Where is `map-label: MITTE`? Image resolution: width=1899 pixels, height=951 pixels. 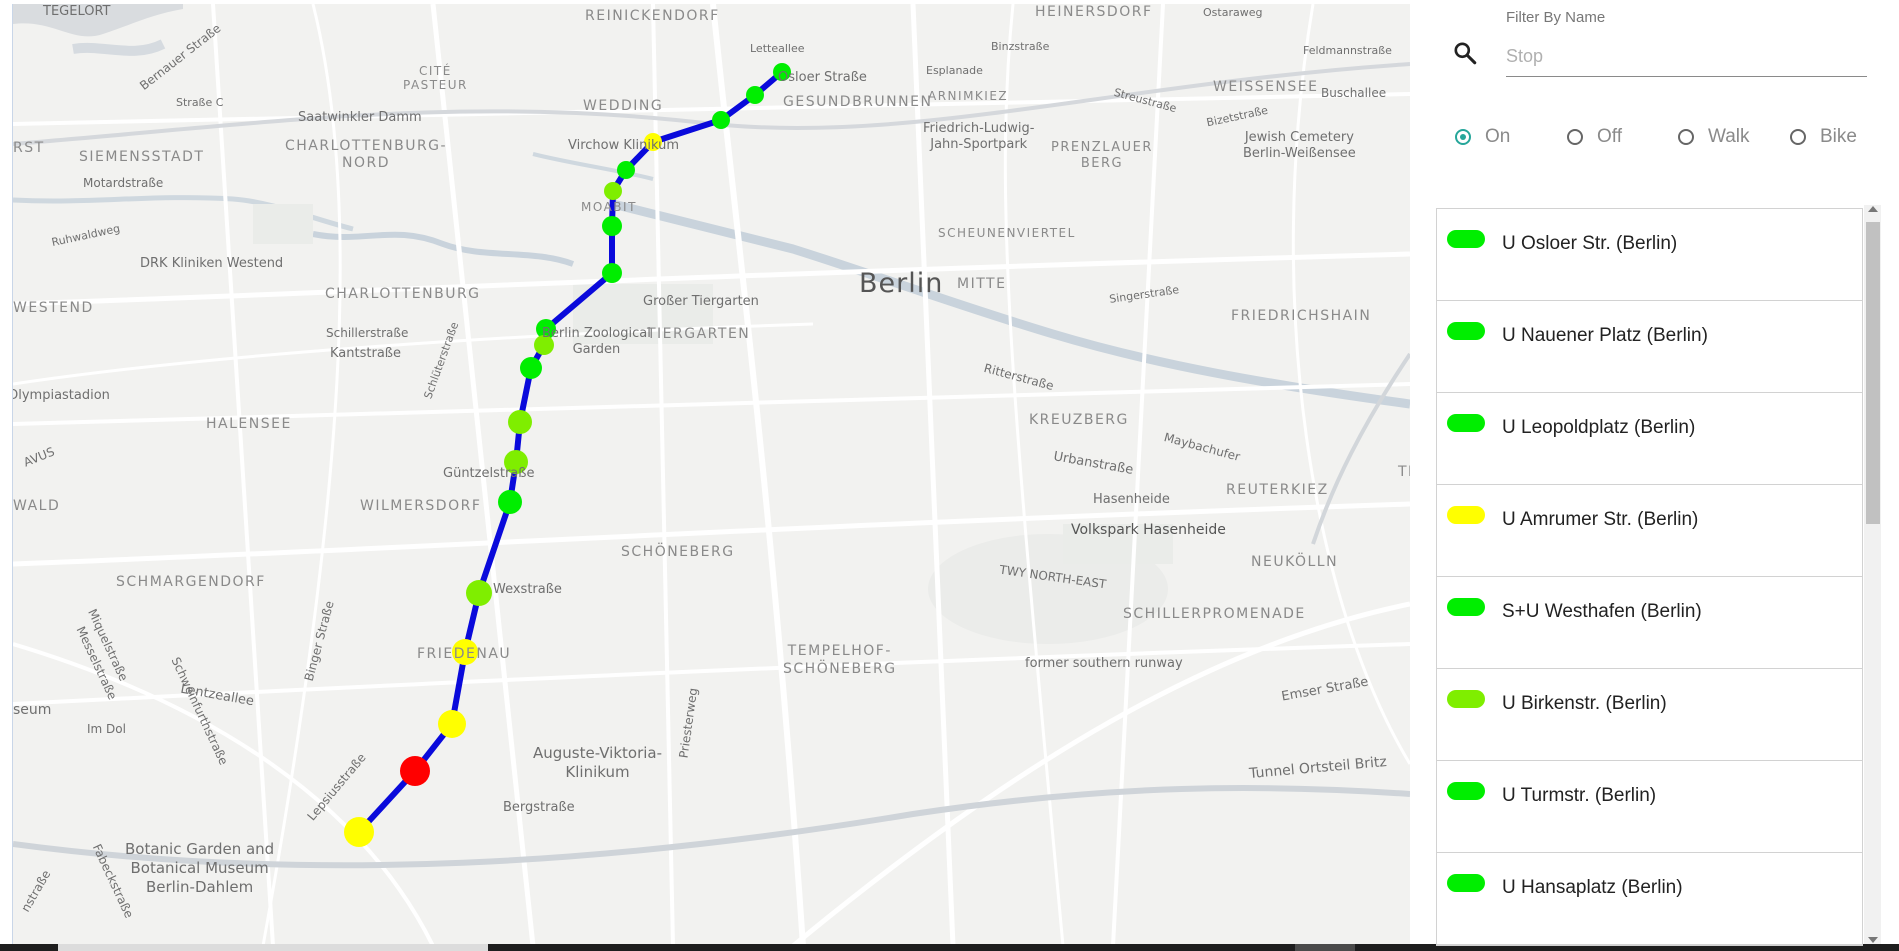
map-label: MITTE is located at coordinates (982, 284).